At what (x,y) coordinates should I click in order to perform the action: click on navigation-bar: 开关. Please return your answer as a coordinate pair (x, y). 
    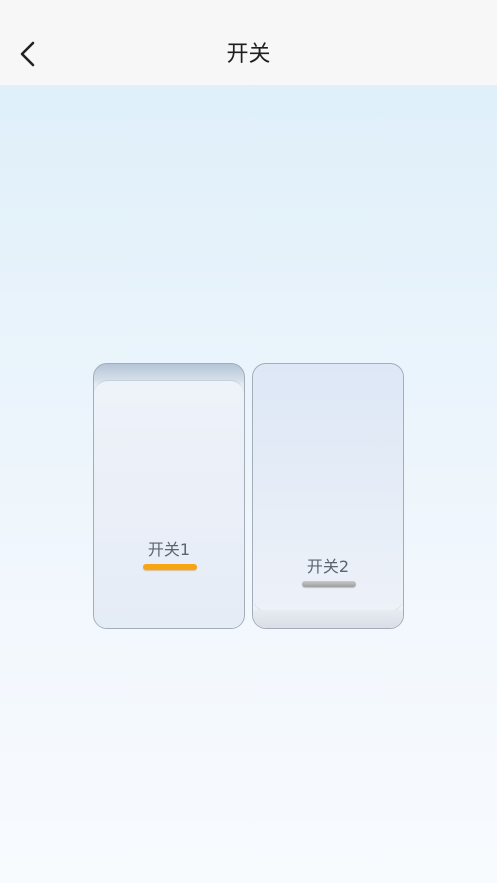
    Looking at the image, I should click on (248, 42).